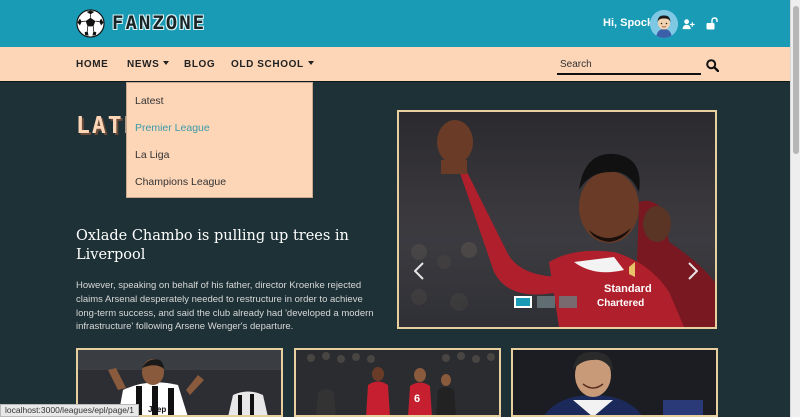 The height and width of the screenshot is (417, 800). I want to click on unlock-icon, so click(712, 23).